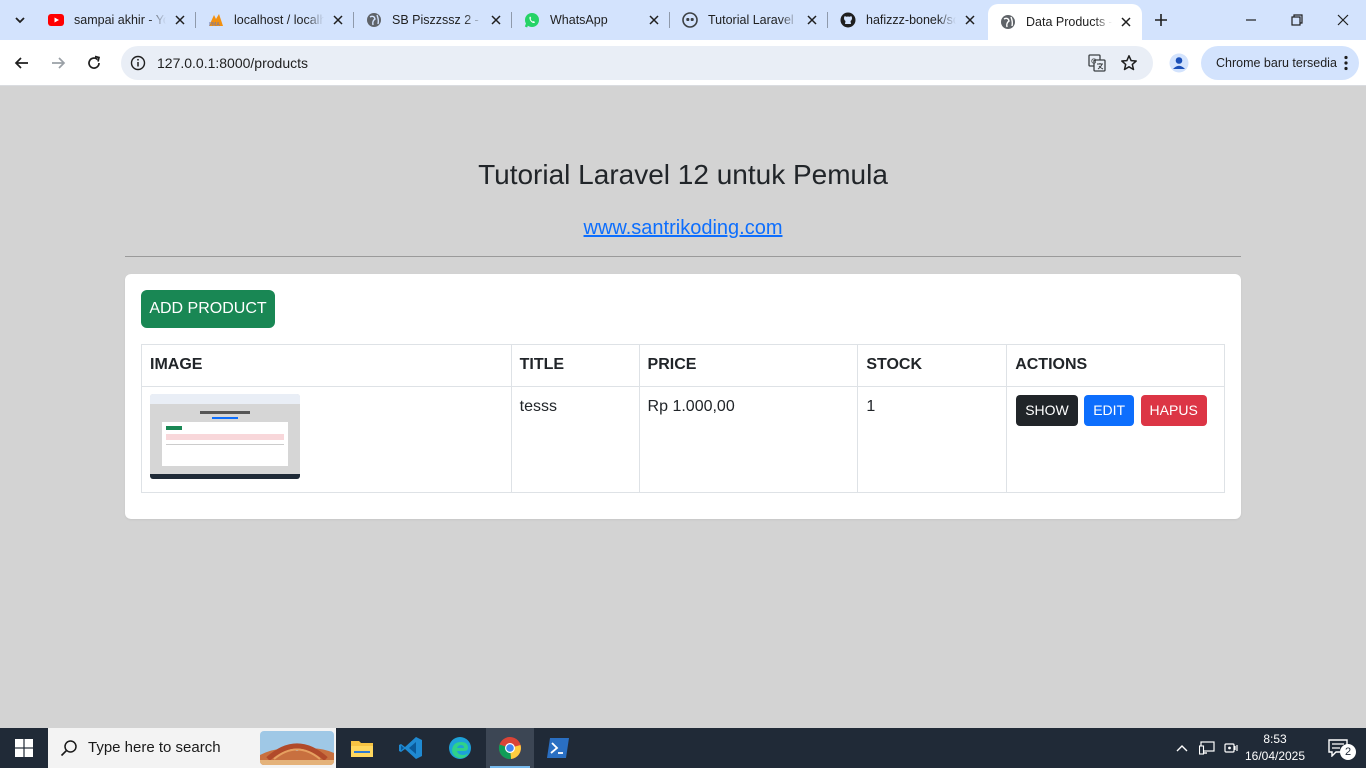 The width and height of the screenshot is (1366, 768). Describe the element at coordinates (326, 439) in the screenshot. I see `product-image-cell` at that location.